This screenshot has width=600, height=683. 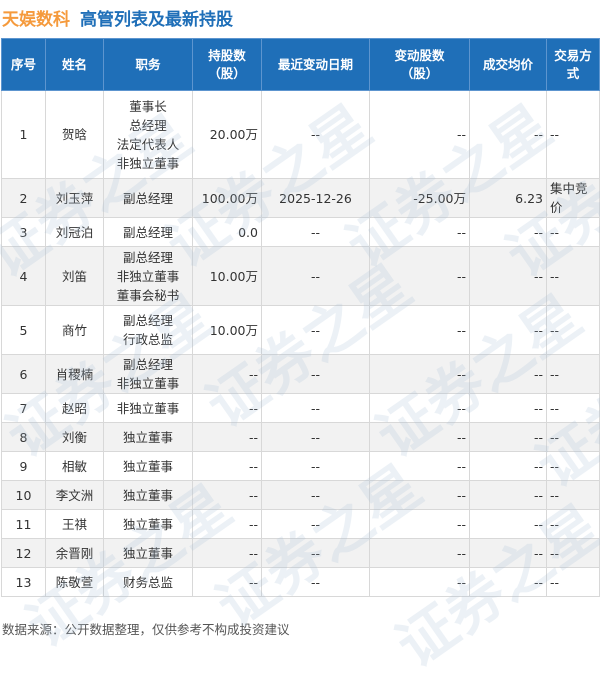 What do you see at coordinates (23, 553) in the screenshot?
I see `row-number: 12` at bounding box center [23, 553].